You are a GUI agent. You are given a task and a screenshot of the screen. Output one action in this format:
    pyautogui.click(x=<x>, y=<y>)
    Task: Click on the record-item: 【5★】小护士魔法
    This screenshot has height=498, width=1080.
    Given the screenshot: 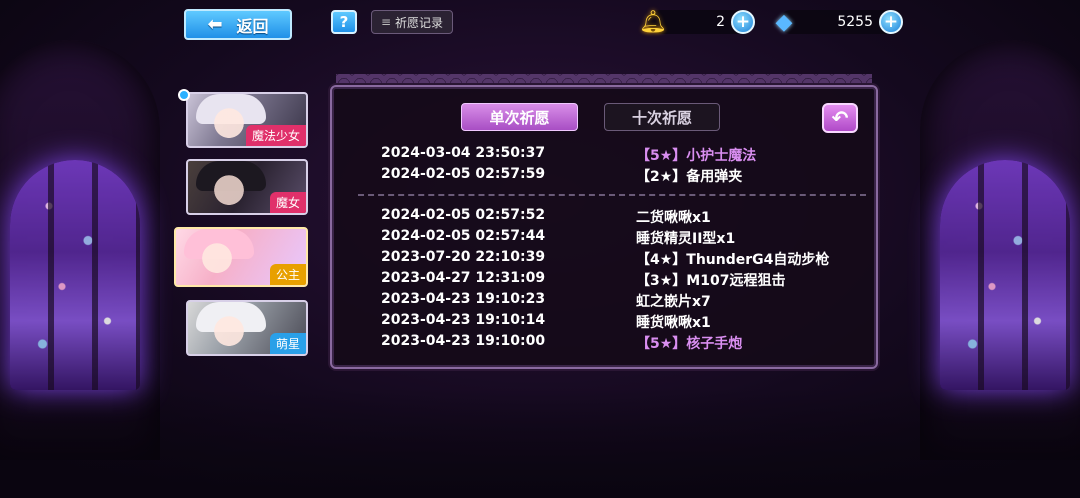 What is the action you would take?
    pyautogui.click(x=696, y=156)
    